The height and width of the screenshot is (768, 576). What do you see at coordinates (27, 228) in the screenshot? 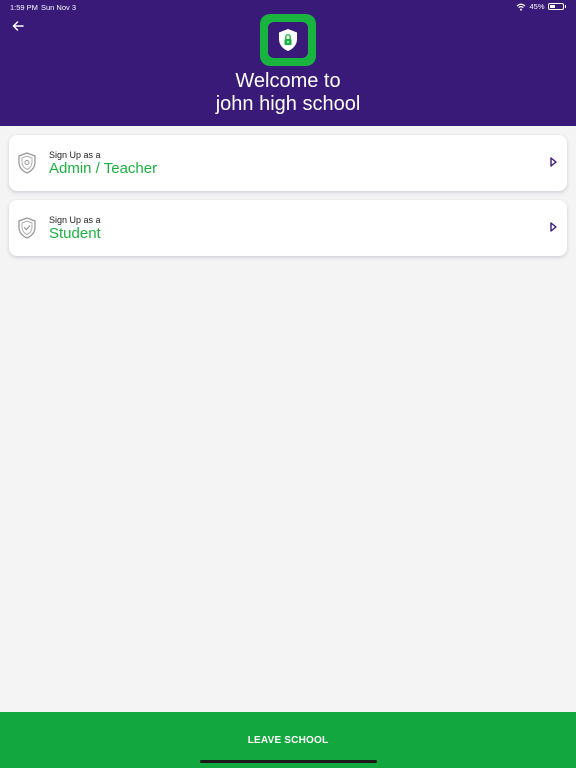
I see `shield-check-icon` at bounding box center [27, 228].